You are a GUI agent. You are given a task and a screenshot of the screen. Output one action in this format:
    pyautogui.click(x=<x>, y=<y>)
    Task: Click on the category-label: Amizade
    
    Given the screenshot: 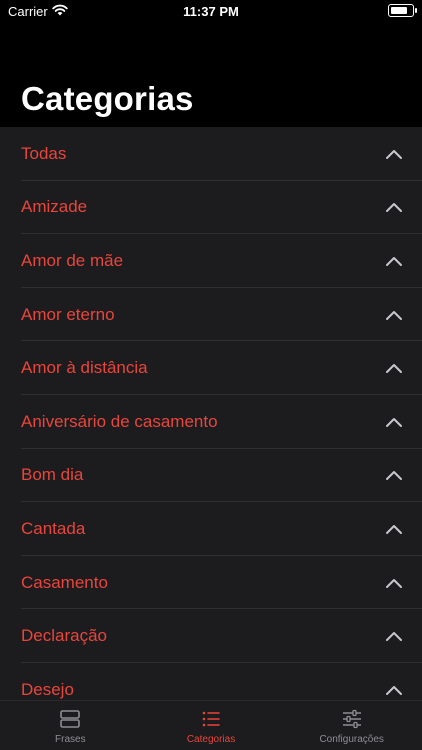 What is the action you would take?
    pyautogui.click(x=54, y=207)
    